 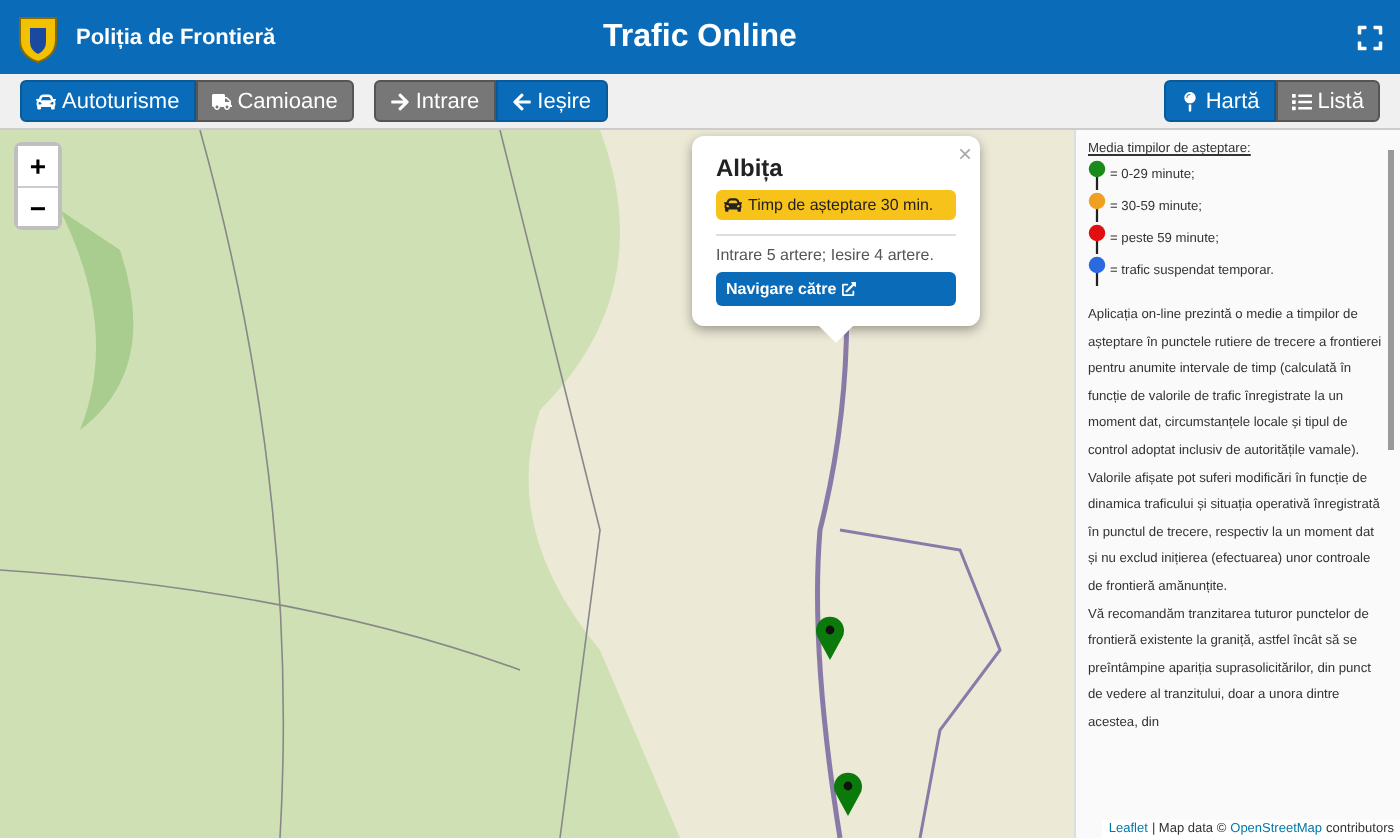 What do you see at coordinates (1391, 300) in the screenshot?
I see `scrollbar` at bounding box center [1391, 300].